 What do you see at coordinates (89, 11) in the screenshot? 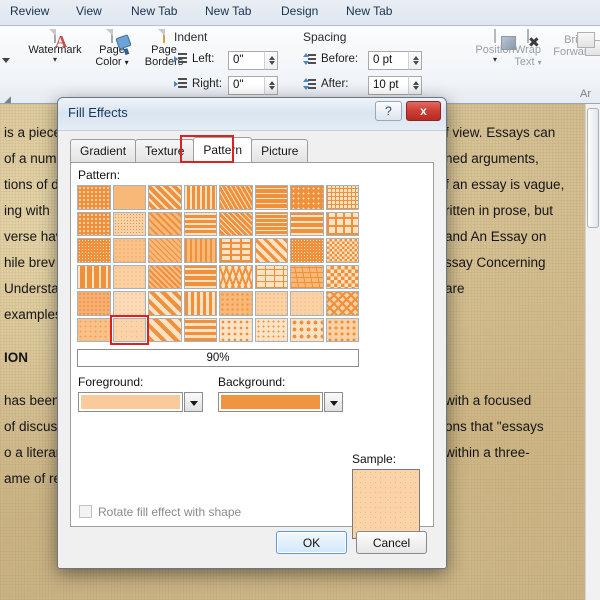
I see `ribbon-tab-1: View` at bounding box center [89, 11].